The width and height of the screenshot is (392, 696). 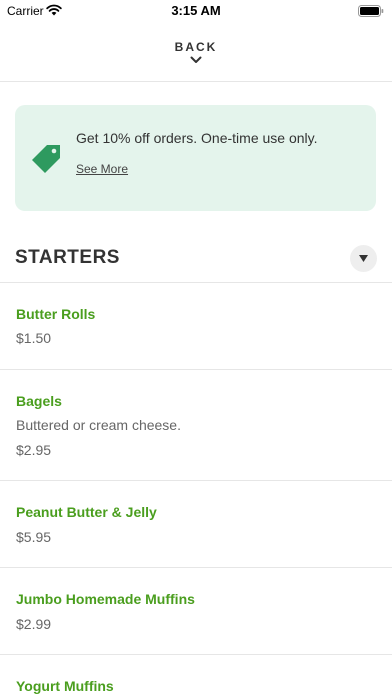 What do you see at coordinates (371, 11) in the screenshot?
I see `battery-icon` at bounding box center [371, 11].